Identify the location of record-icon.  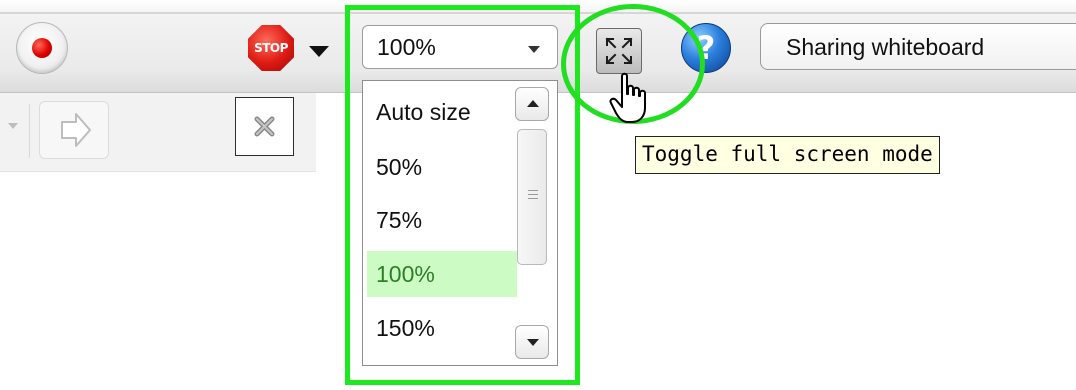
(42, 48).